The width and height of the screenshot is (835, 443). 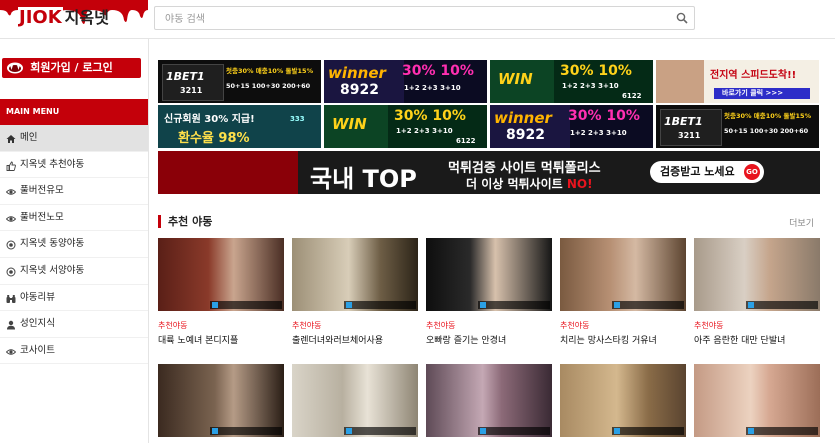 I want to click on banner-main-text: 신규회원 30% 지급!, so click(x=209, y=119).